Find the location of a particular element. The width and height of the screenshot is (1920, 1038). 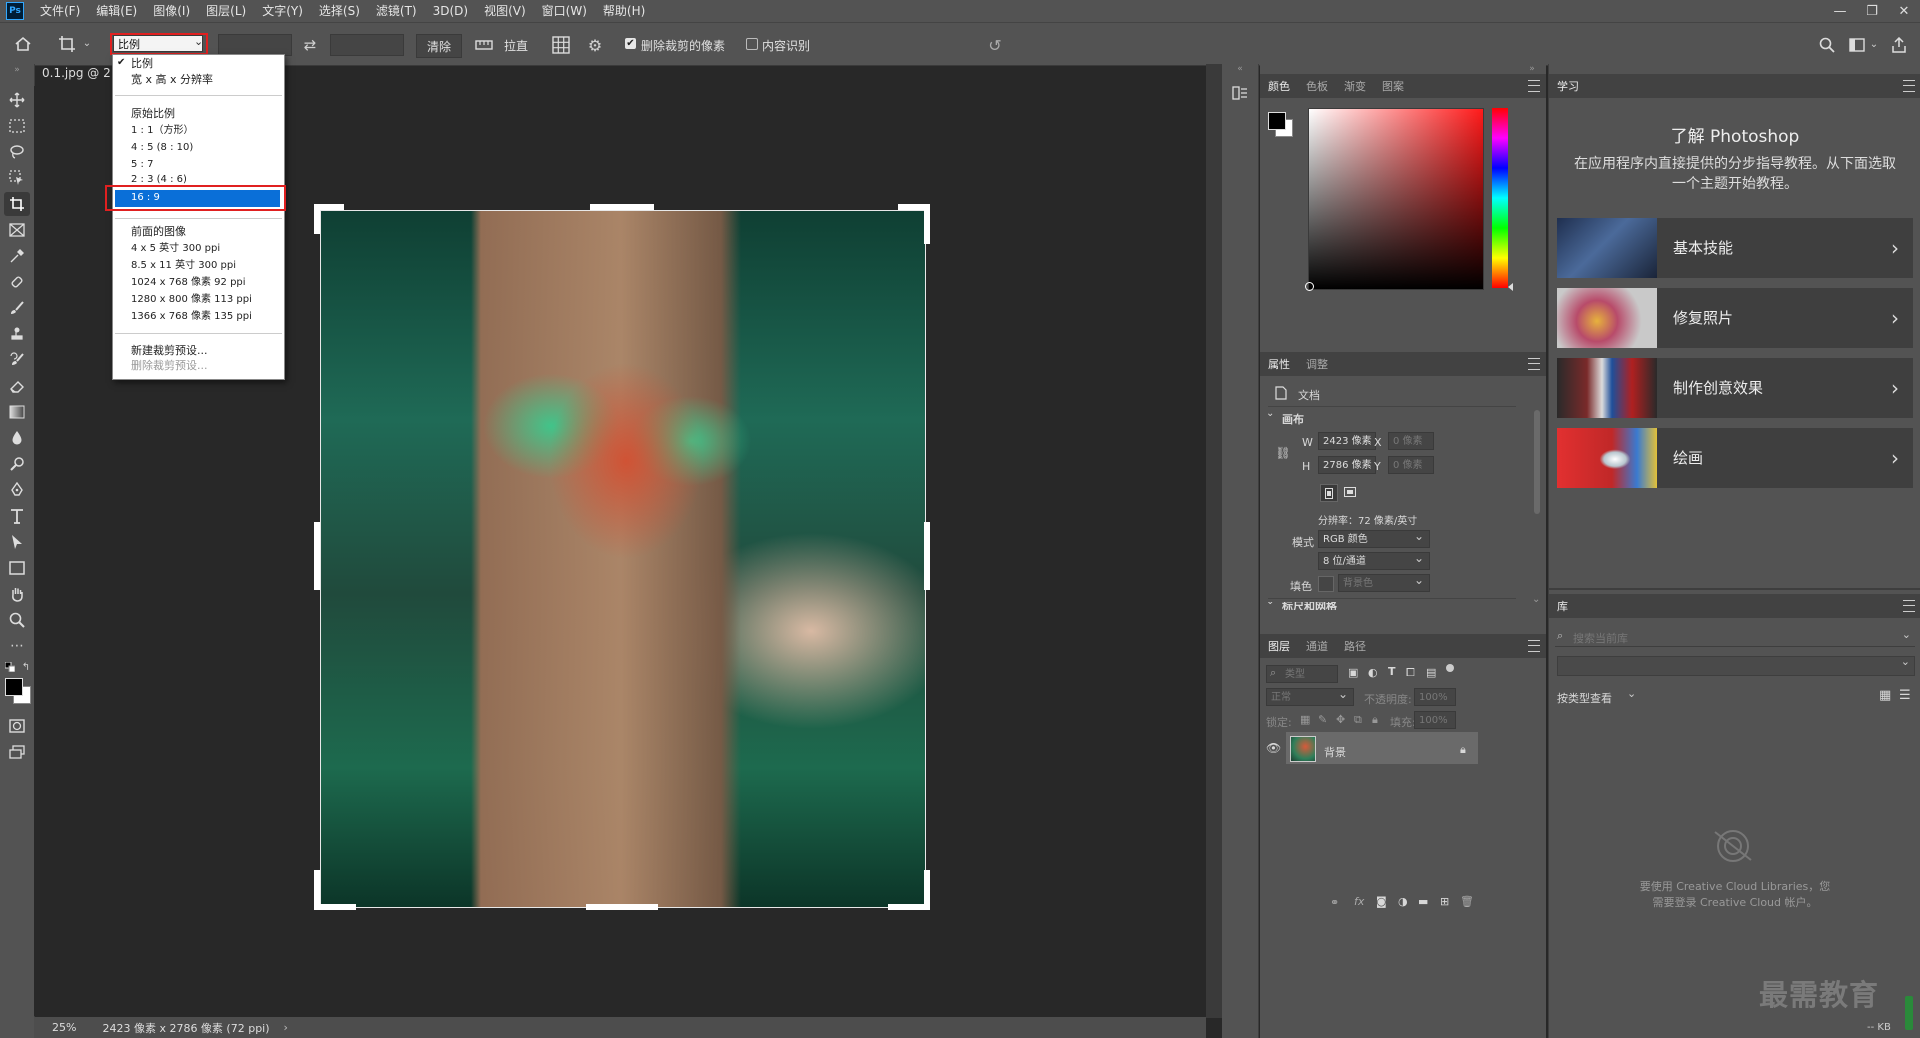

restore-button: ❐ is located at coordinates (1872, 11).